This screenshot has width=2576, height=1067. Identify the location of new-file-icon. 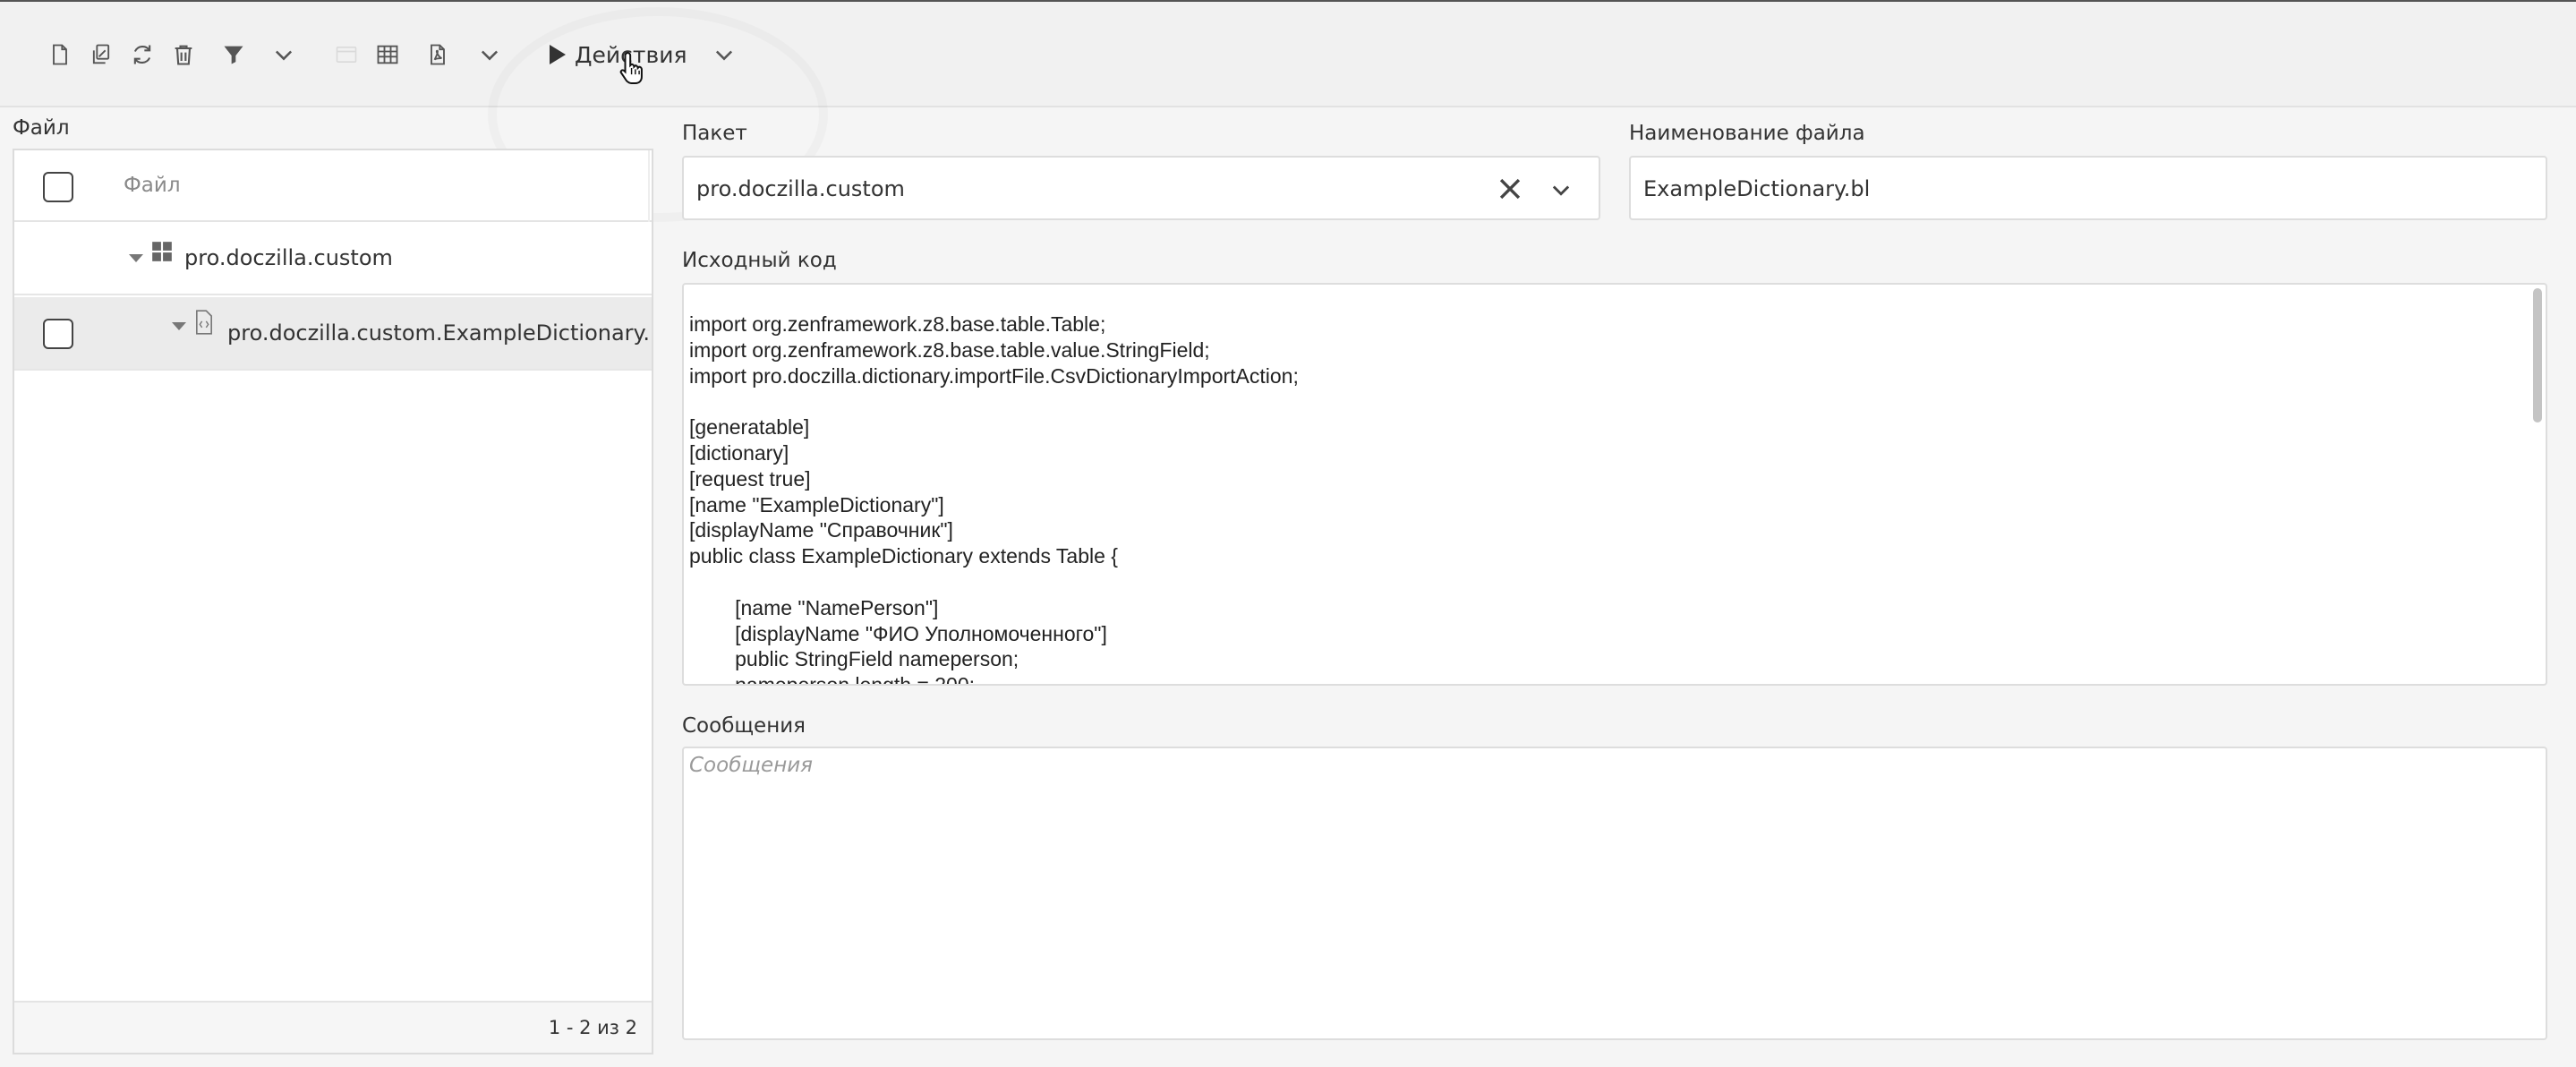
(60, 54).